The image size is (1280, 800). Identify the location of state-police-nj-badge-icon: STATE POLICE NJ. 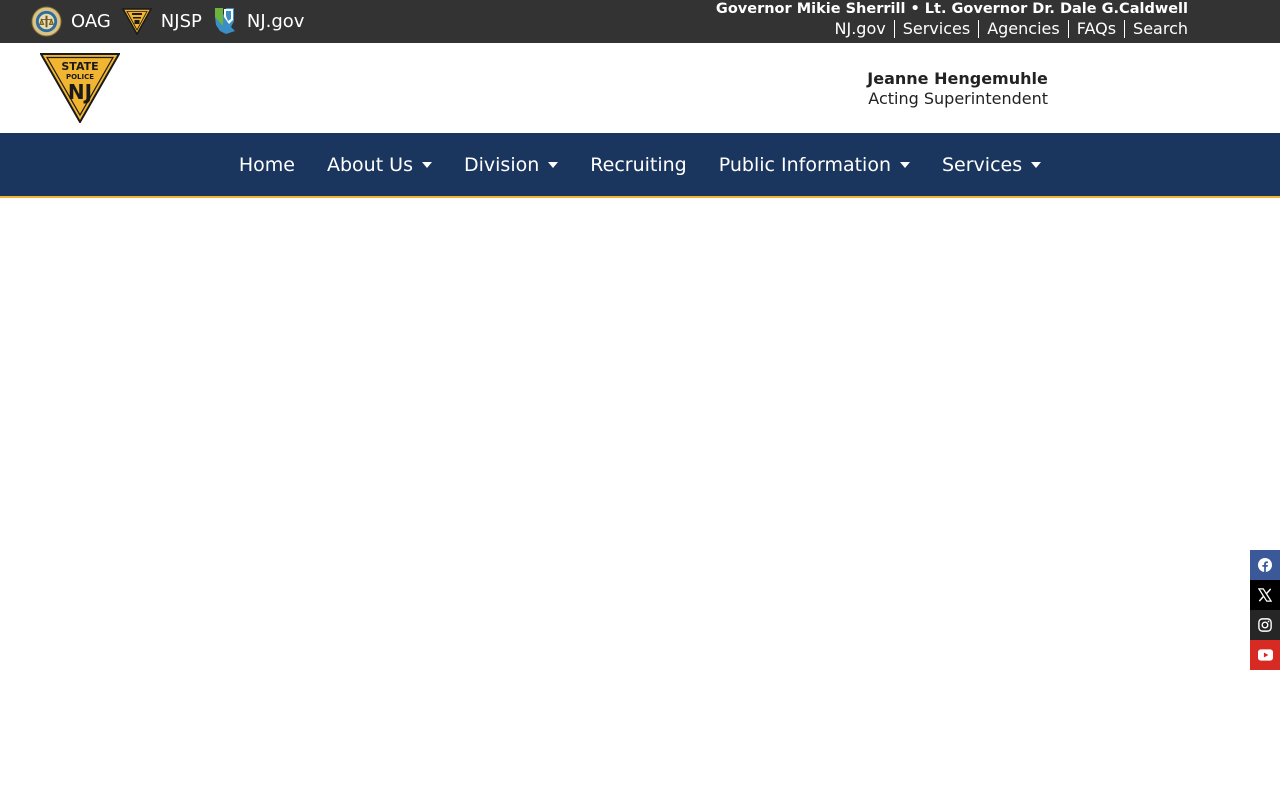
(80, 89).